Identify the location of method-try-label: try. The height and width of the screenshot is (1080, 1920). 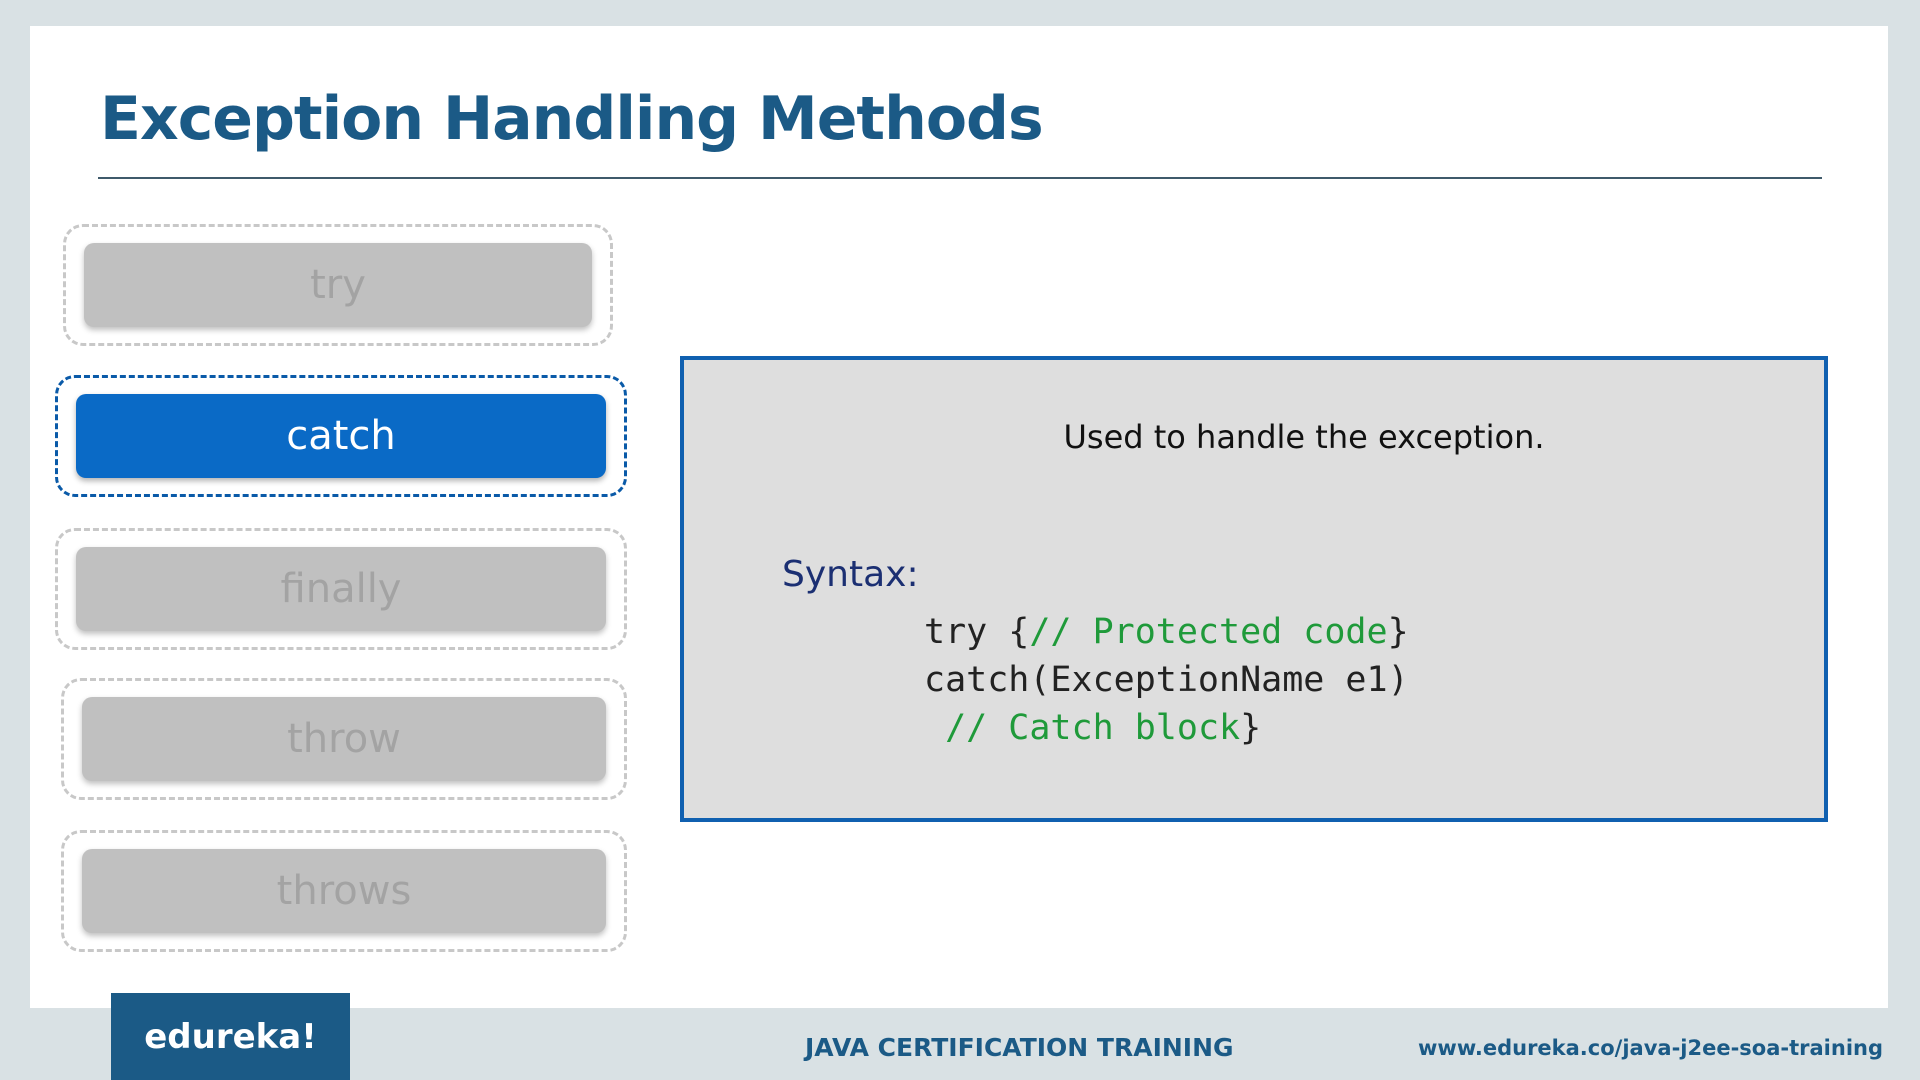
(338, 285).